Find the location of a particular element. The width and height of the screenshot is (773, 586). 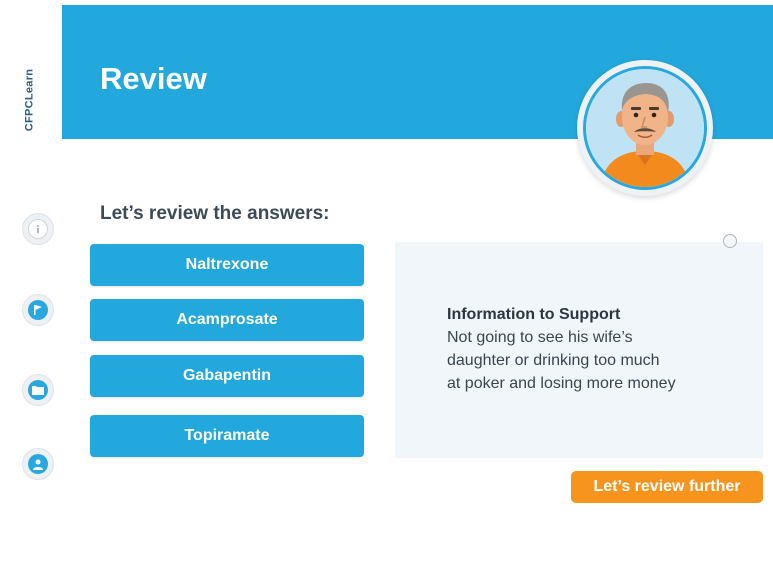

review-further-button: Let’s review further is located at coordinates (667, 487).